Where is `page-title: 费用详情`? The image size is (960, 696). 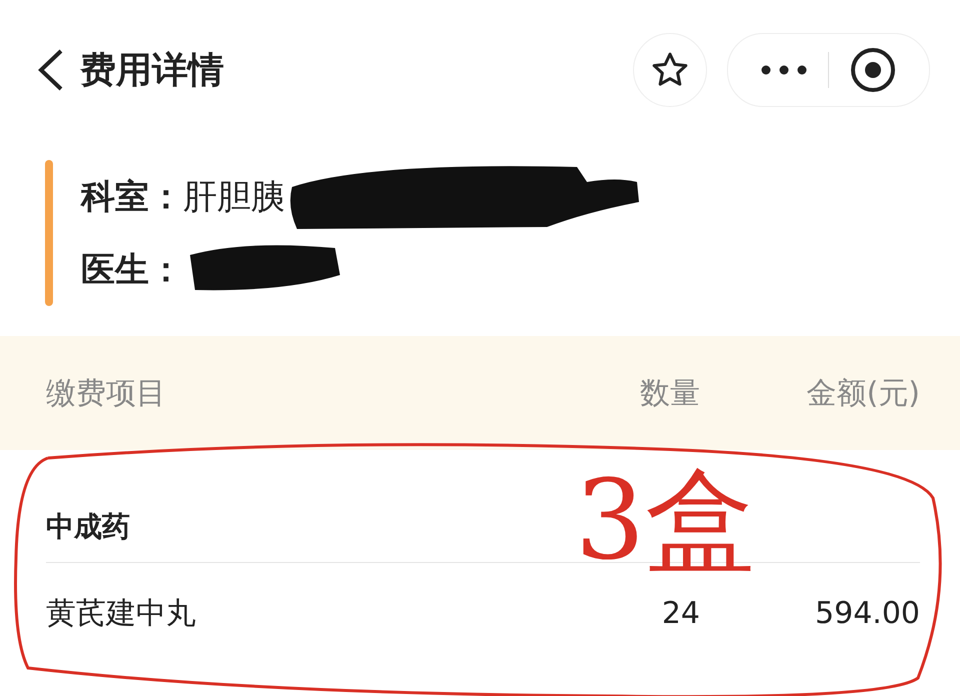
page-title: 费用详情 is located at coordinates (152, 70).